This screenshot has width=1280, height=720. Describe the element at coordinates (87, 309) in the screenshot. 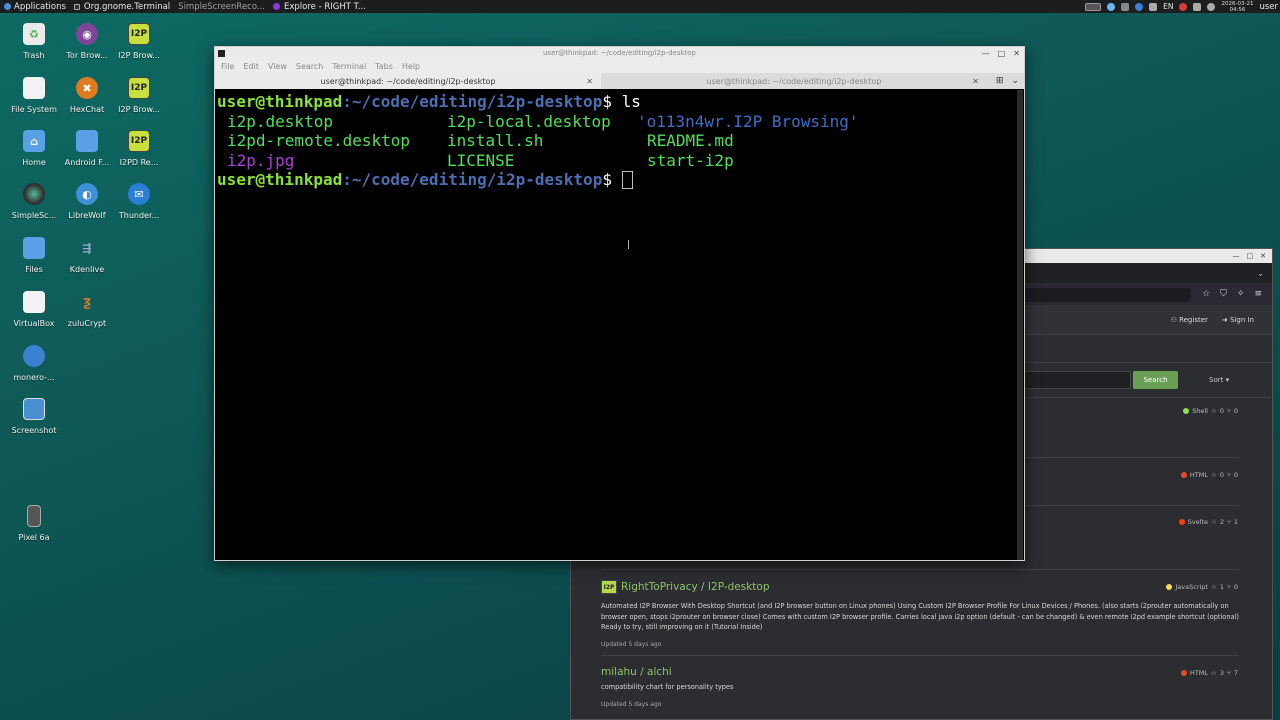

I see `desktop-icon-zulucrypt: ƺ zuluCrypt` at that location.